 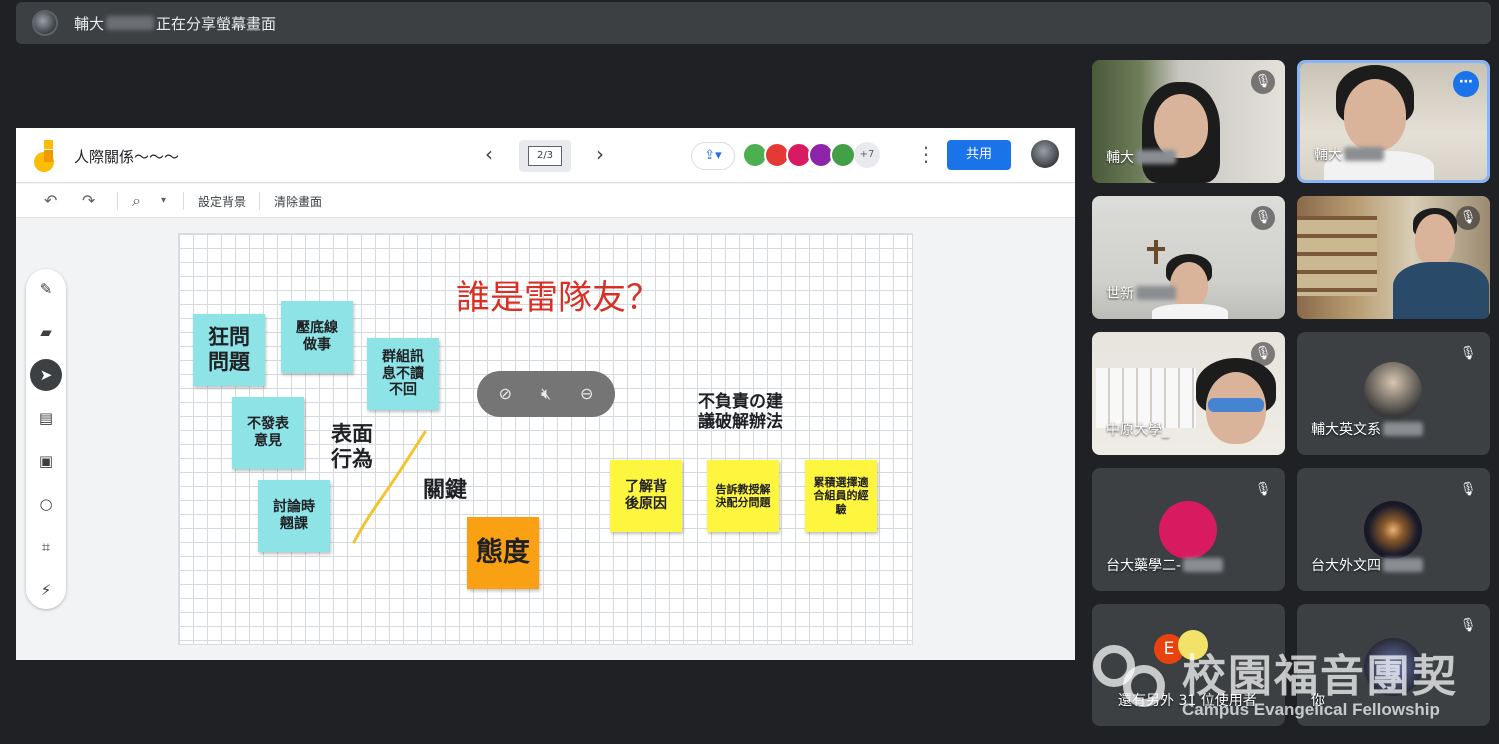 What do you see at coordinates (843, 155) in the screenshot?
I see `collaborator-avatar` at bounding box center [843, 155].